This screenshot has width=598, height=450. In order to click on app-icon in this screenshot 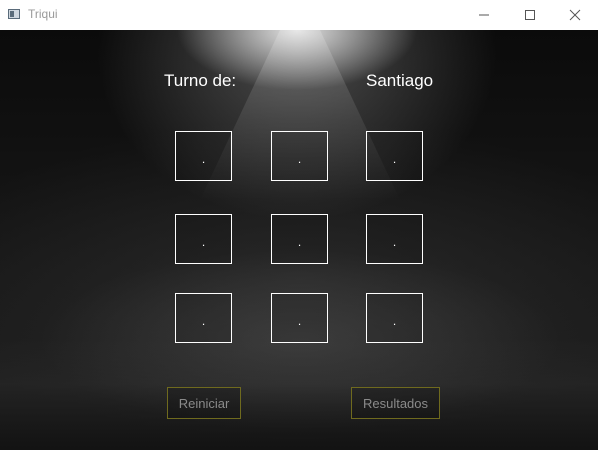, I will do `click(14, 14)`.